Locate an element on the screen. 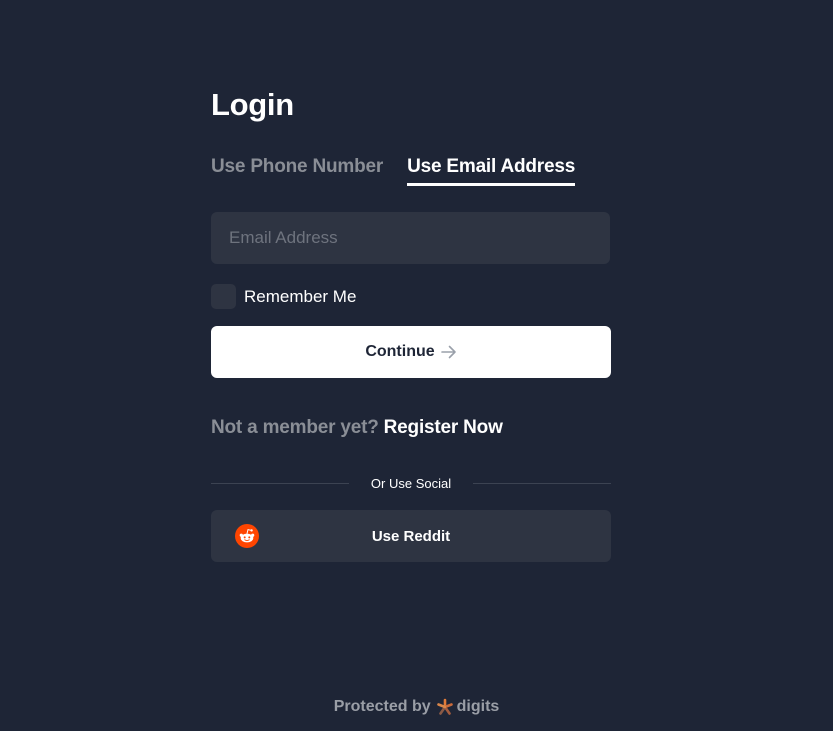  digits-brand-text: digits is located at coordinates (478, 706).